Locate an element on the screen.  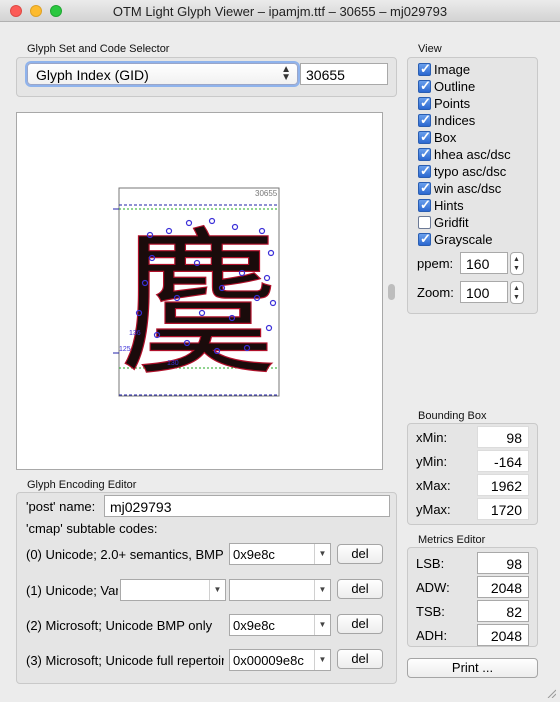
cmap-row-1-label: (1) Unicode; Variation Sequences is located at coordinates (72, 590).